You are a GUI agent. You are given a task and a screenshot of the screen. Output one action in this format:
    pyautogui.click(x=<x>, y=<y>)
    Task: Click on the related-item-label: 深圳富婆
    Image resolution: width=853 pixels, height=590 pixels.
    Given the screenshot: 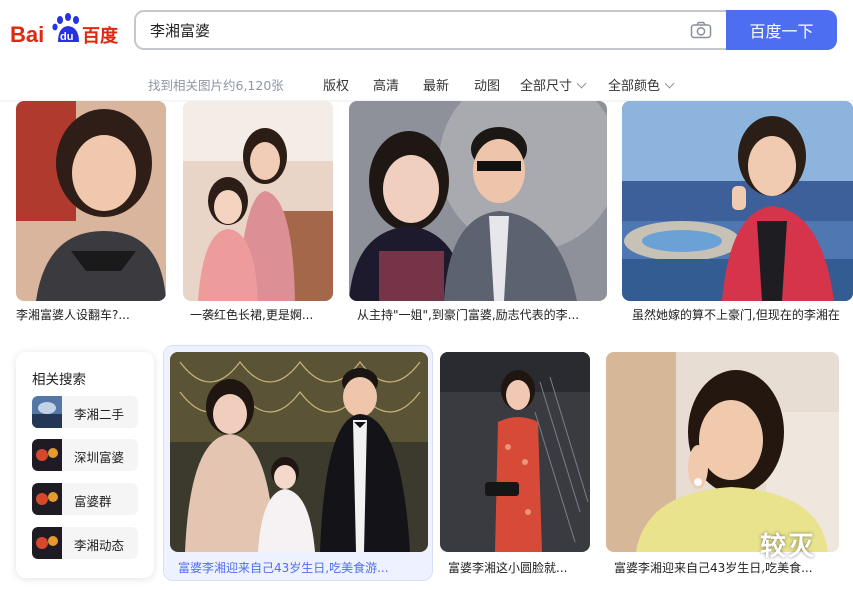 What is the action you would take?
    pyautogui.click(x=99, y=457)
    